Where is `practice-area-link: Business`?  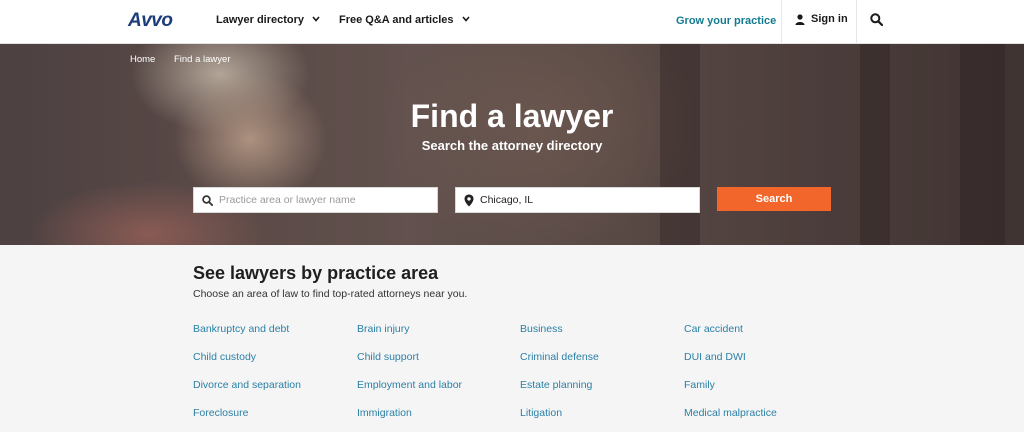
practice-area-link: Business is located at coordinates (541, 329).